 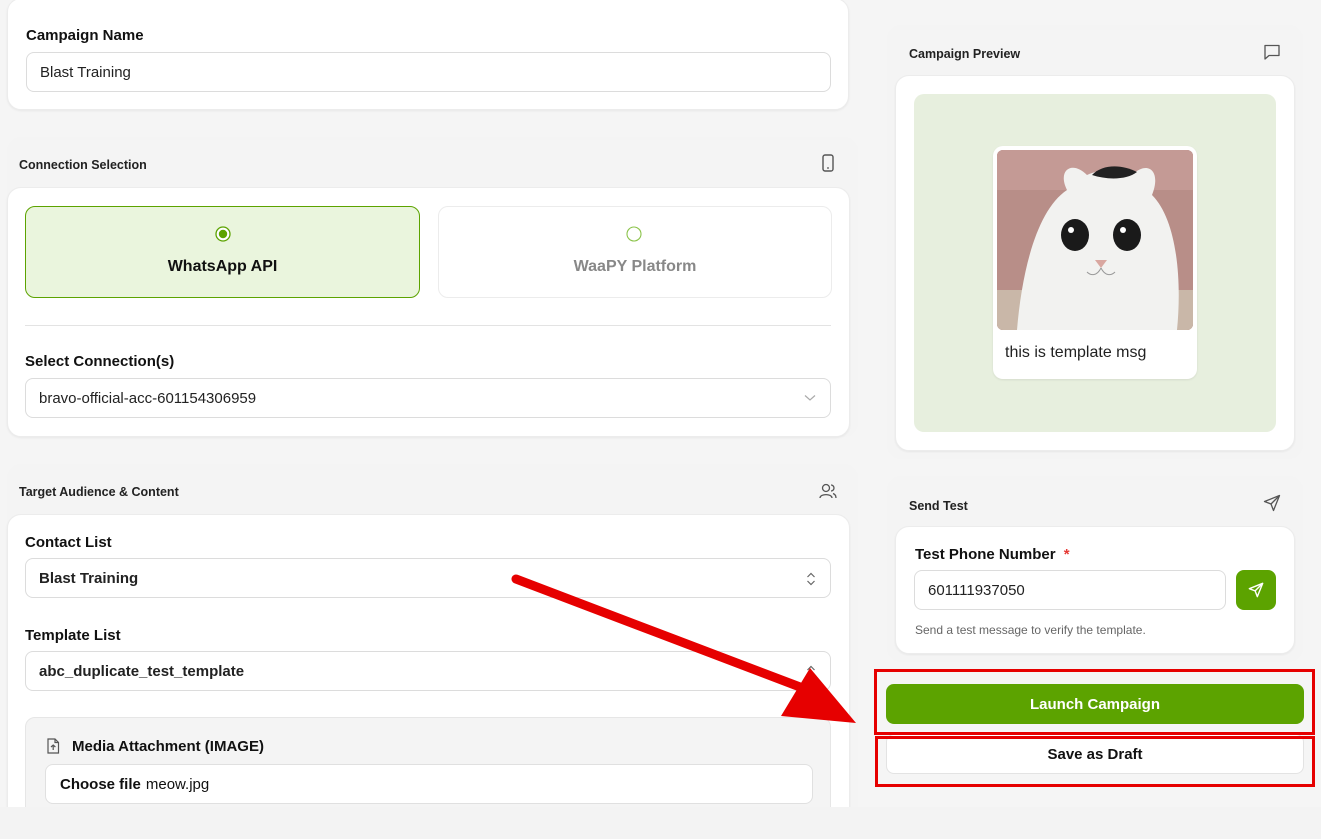 I want to click on page-bottom-strip, so click(x=660, y=823).